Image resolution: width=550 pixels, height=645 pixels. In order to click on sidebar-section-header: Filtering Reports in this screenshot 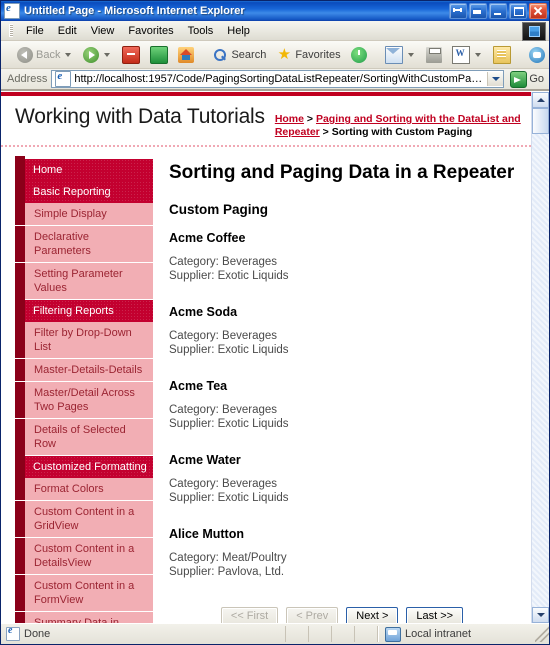, I will do `click(84, 311)`.